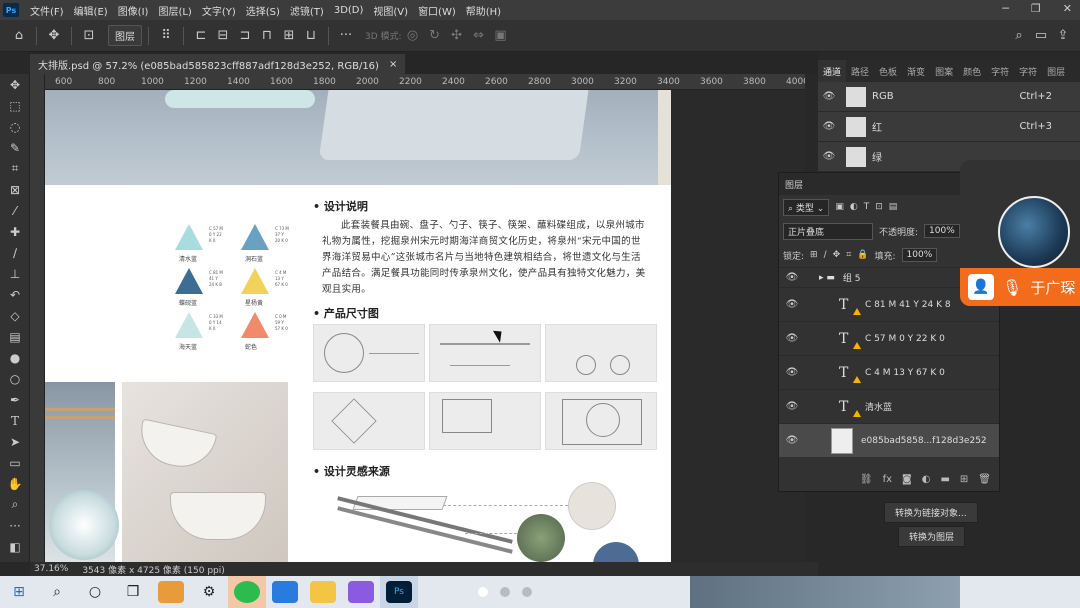  What do you see at coordinates (349, 10) in the screenshot?
I see `menu-3d: 3D(D)` at bounding box center [349, 10].